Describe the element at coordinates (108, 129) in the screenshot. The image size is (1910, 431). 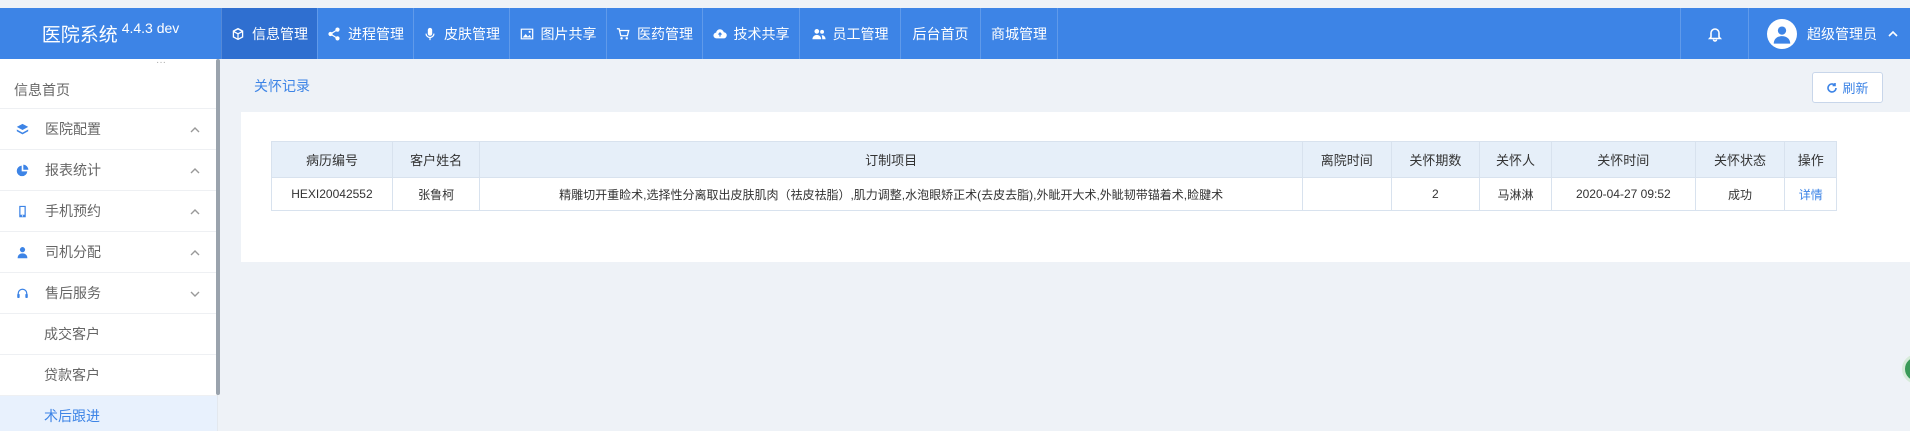
I see `sidebar-item-hospital-config: 医院配置` at that location.